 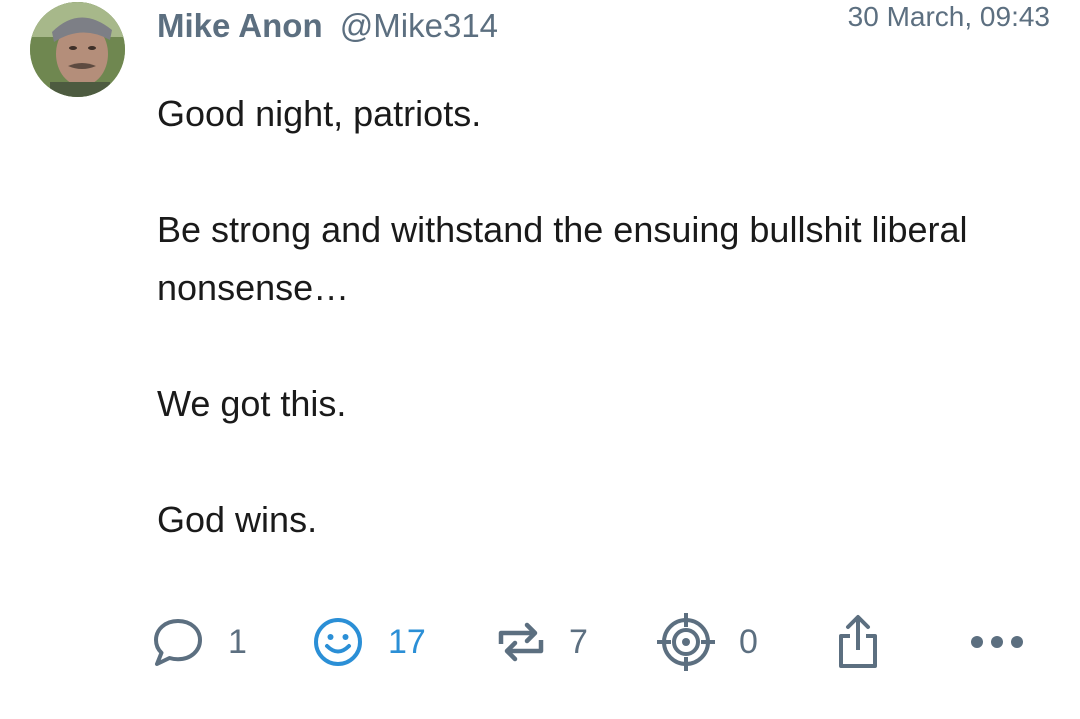 What do you see at coordinates (252, 403) in the screenshot?
I see `post-paragraph: We got this.` at bounding box center [252, 403].